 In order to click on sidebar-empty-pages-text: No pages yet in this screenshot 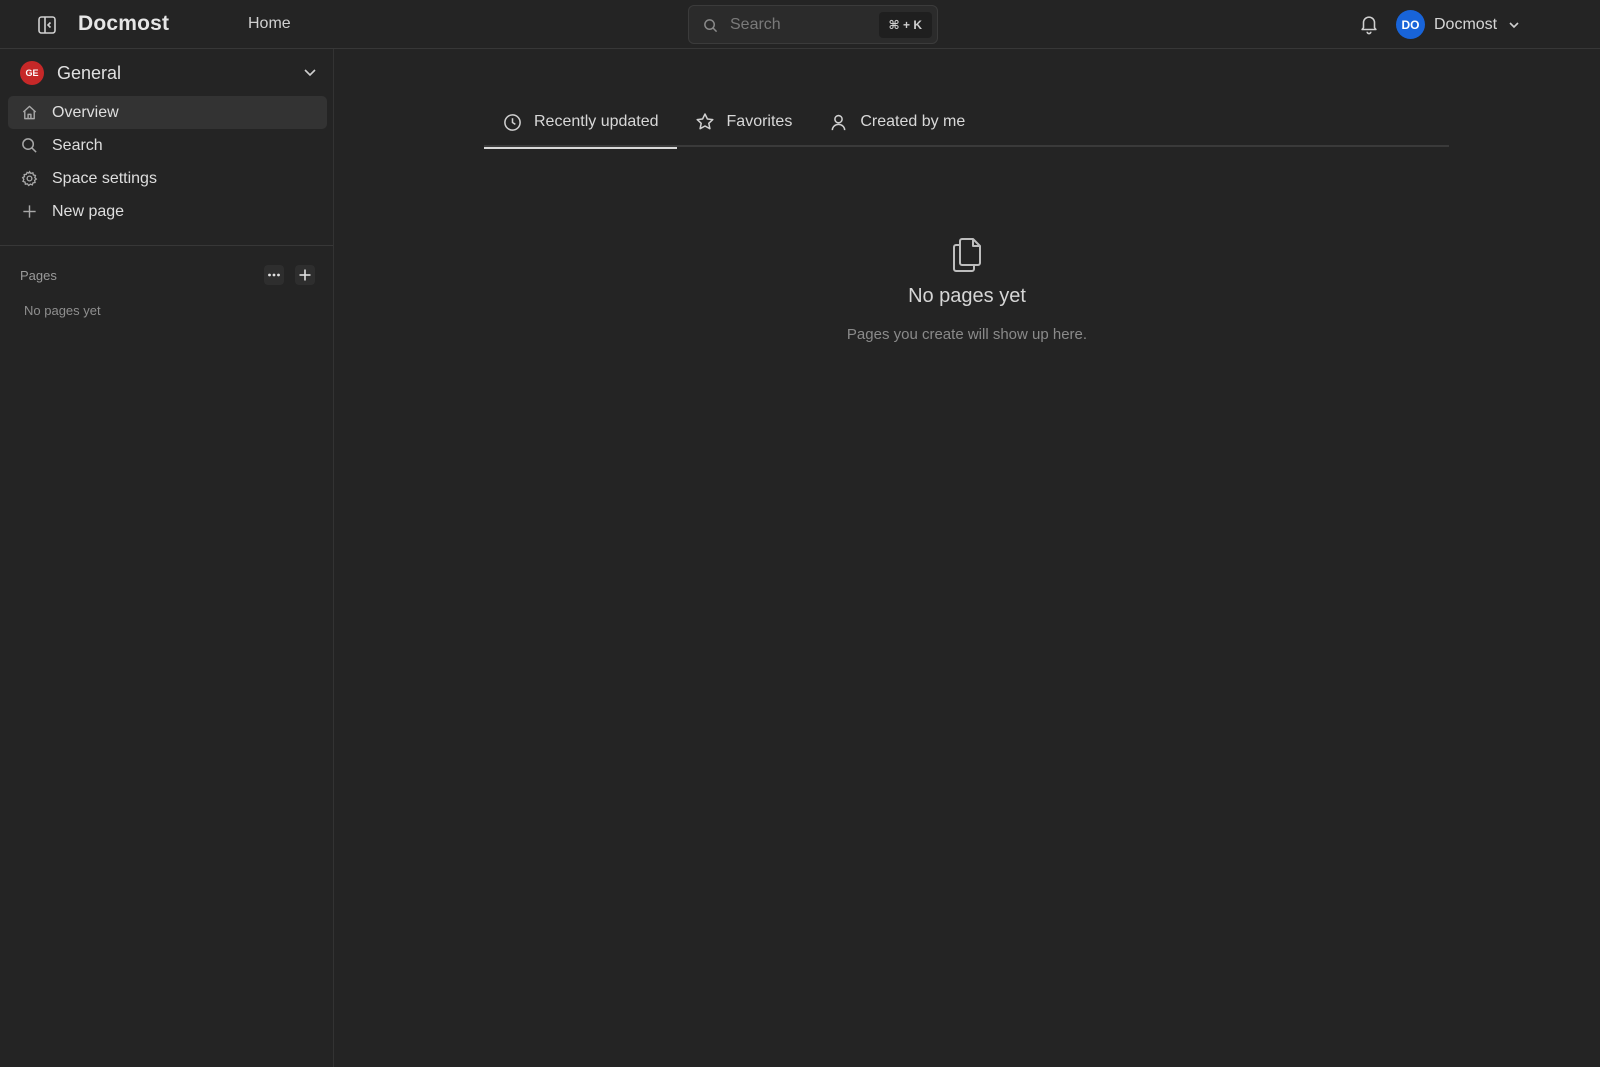, I will do `click(62, 310)`.